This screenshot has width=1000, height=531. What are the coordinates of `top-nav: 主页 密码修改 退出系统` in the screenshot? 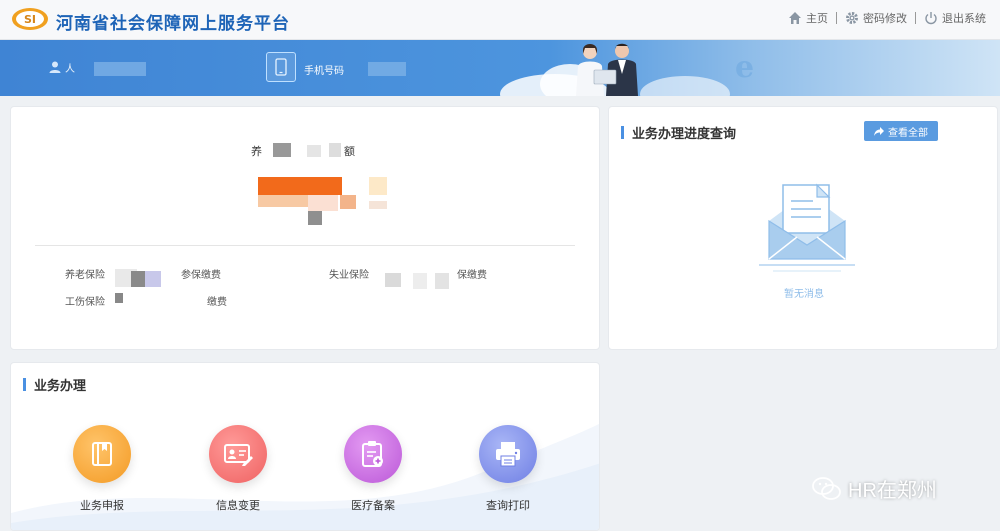 It's located at (887, 18).